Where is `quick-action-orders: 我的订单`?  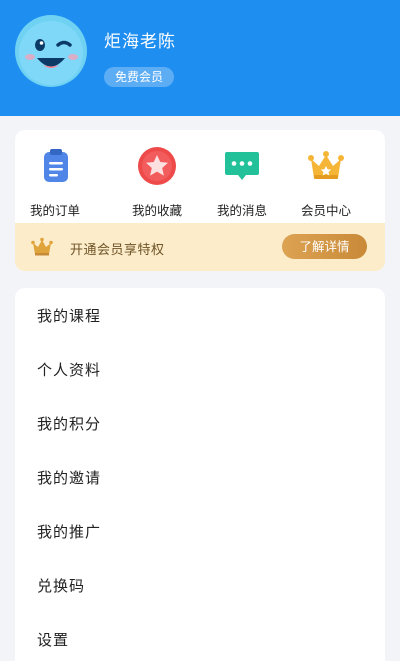
quick-action-orders: 我的订单 is located at coordinates (55, 182).